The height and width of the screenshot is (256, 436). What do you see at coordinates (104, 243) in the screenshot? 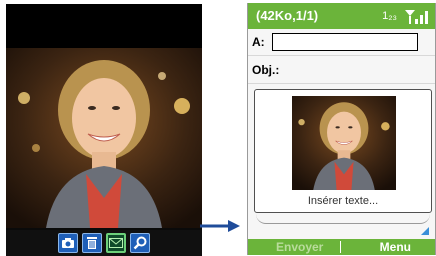
I see `photo-action-toolbar` at bounding box center [104, 243].